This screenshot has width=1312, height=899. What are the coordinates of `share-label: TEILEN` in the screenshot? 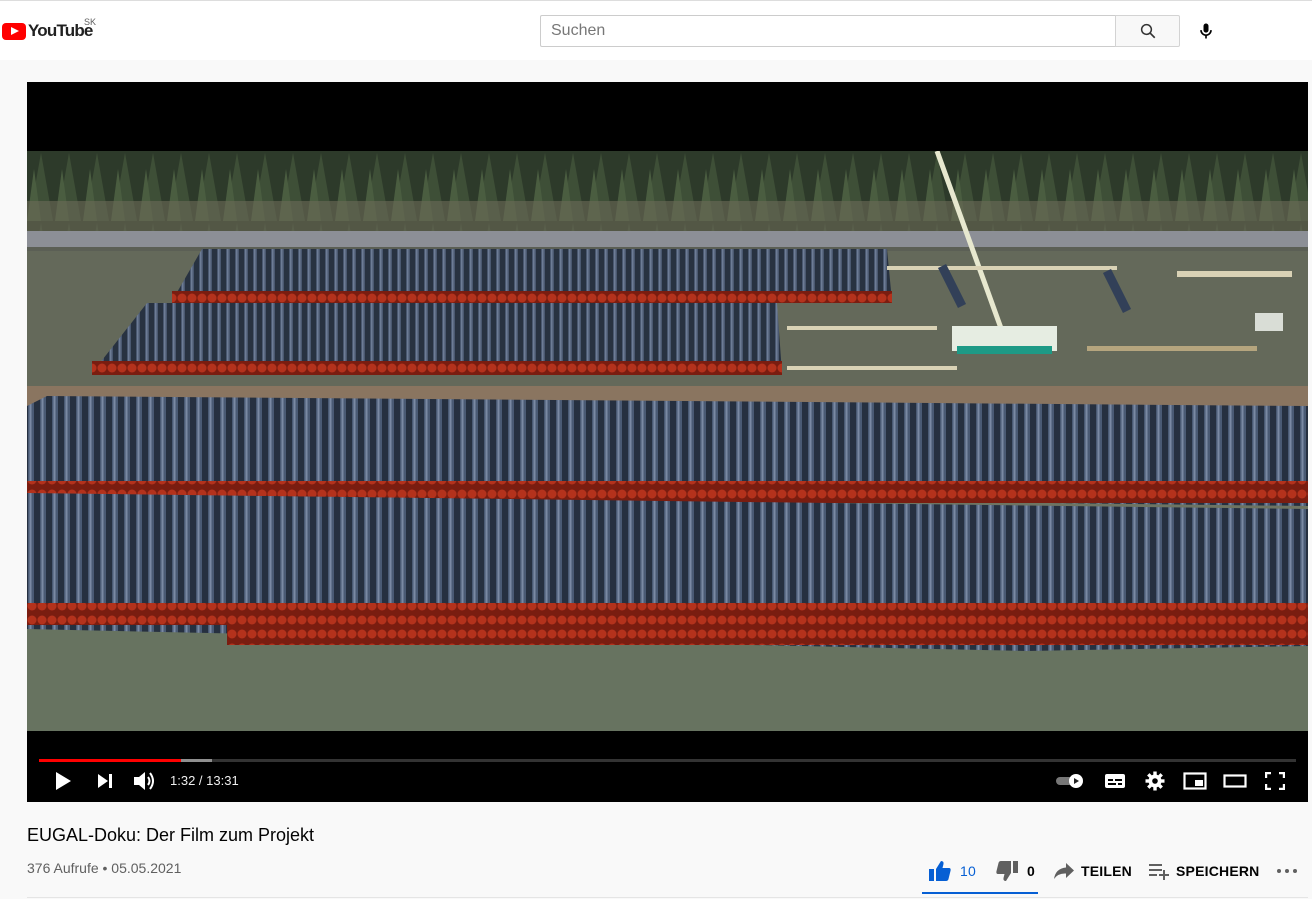 It's located at (1106, 871).